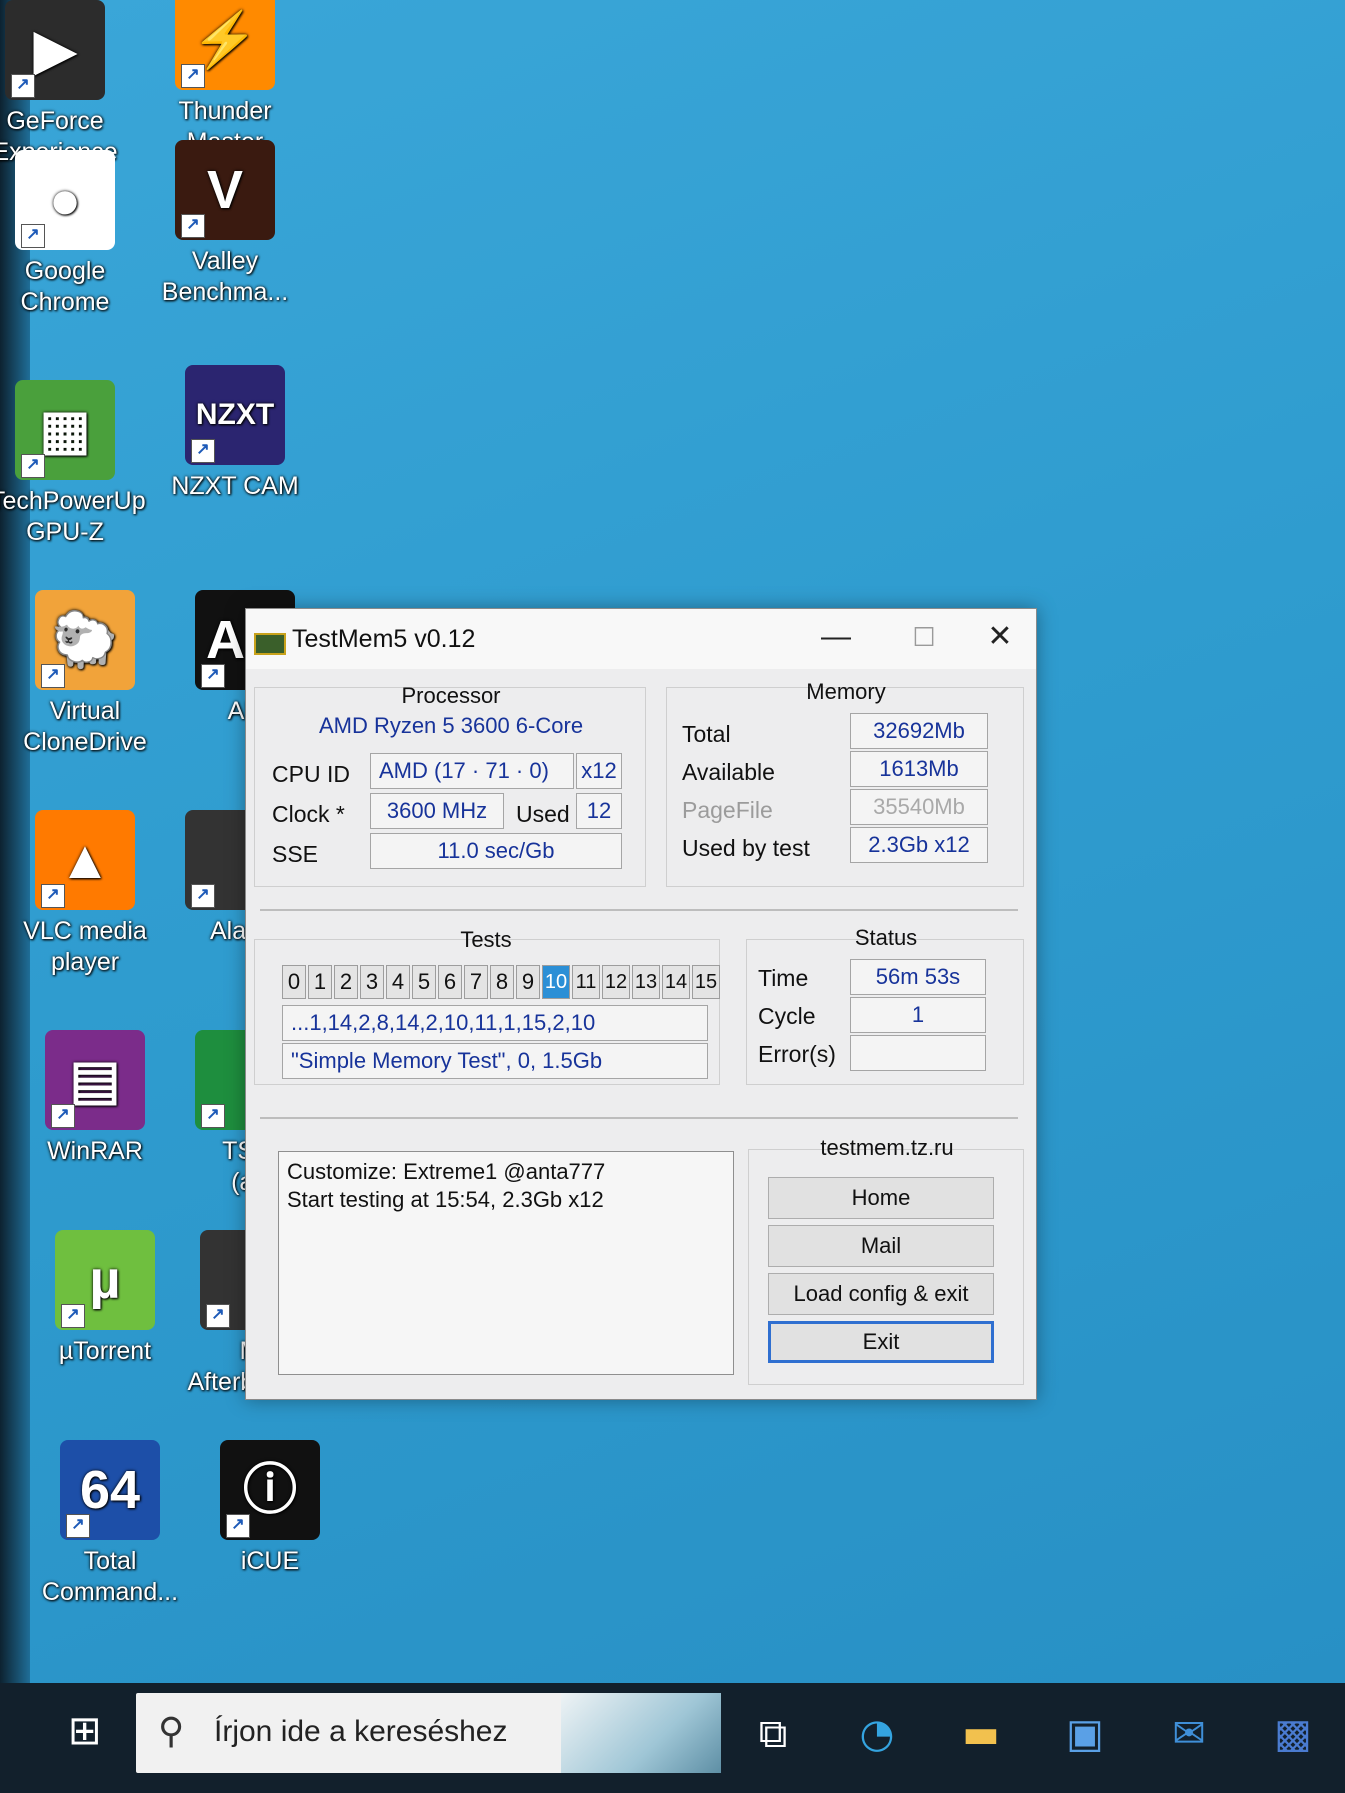 Image resolution: width=1345 pixels, height=1793 pixels. I want to click on cpu-id-label: CPU ID, so click(311, 774).